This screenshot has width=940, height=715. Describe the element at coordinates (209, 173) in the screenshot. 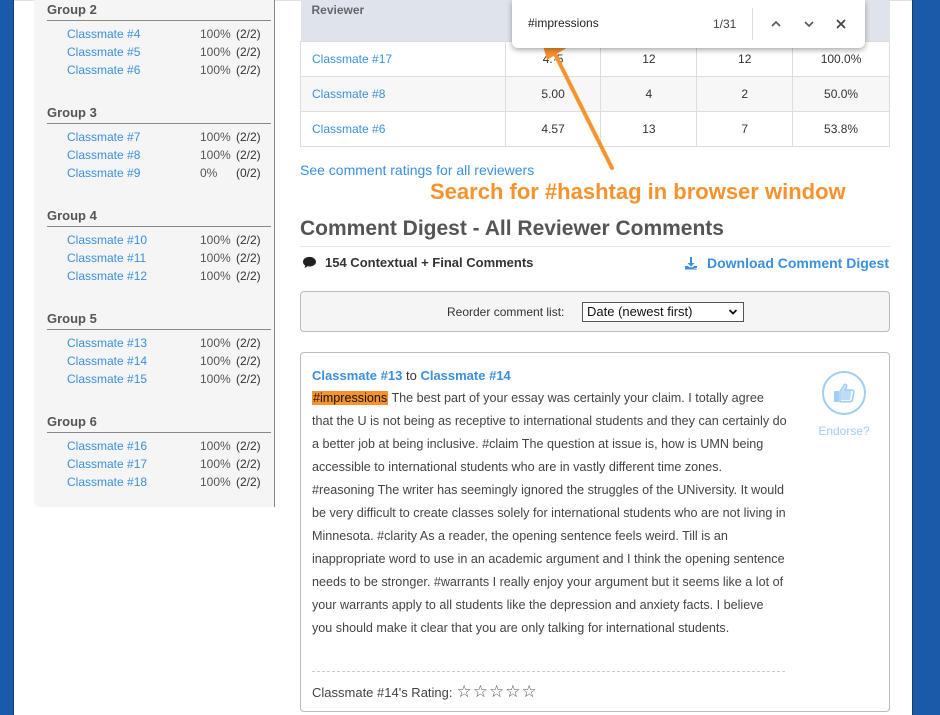

I see `member-percent: 0%` at that location.